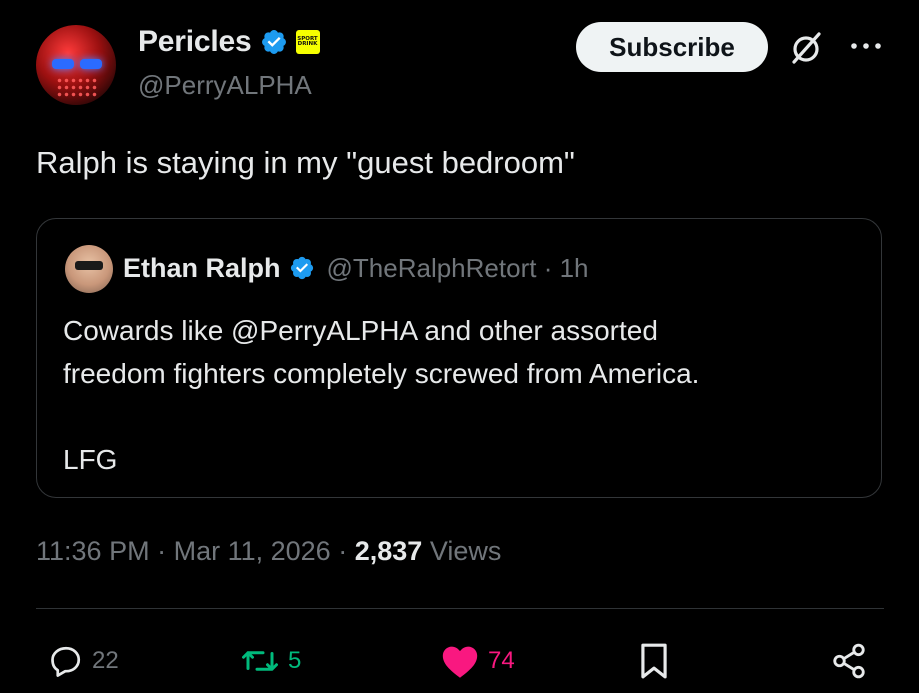 Image resolution: width=919 pixels, height=693 pixels. I want to click on affiliation-badge-text: SPORT DRINK, so click(307, 41).